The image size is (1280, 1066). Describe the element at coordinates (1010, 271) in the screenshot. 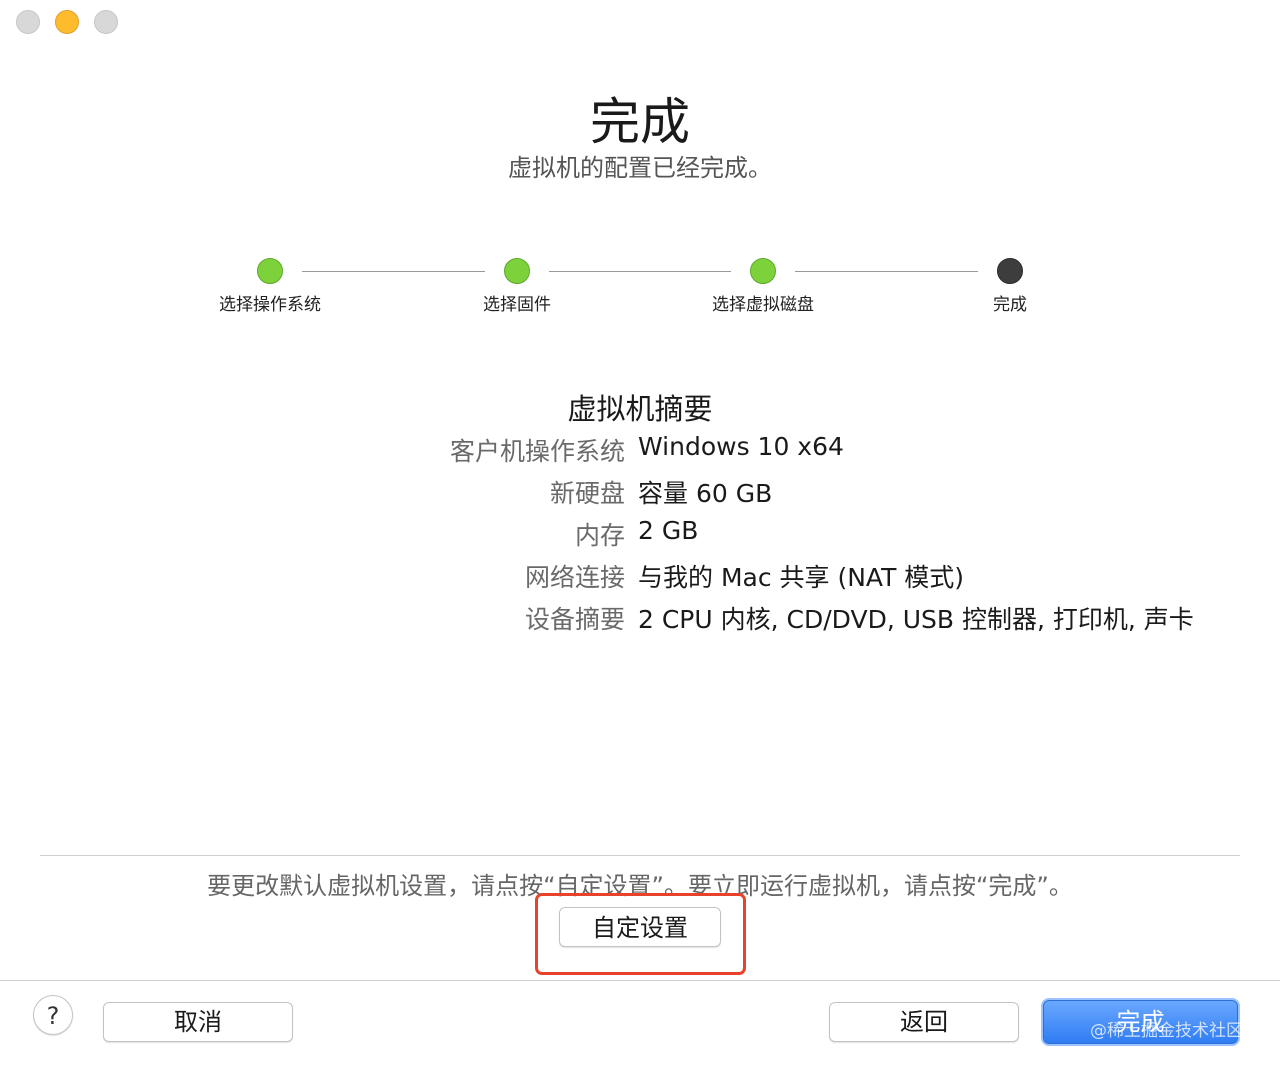

I see `step-current-dot` at that location.